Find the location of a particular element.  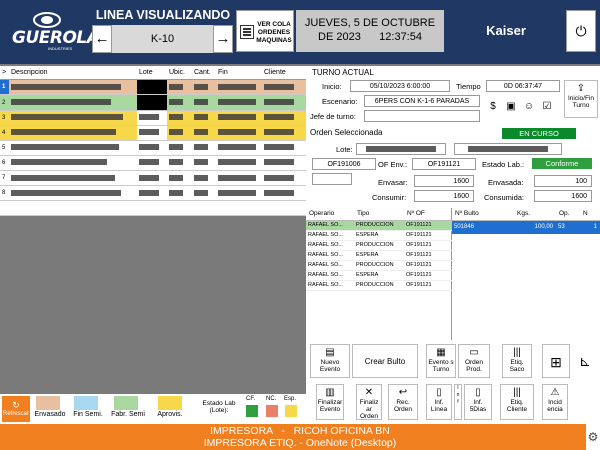

of-env-label: OF Env.: is located at coordinates (393, 164).